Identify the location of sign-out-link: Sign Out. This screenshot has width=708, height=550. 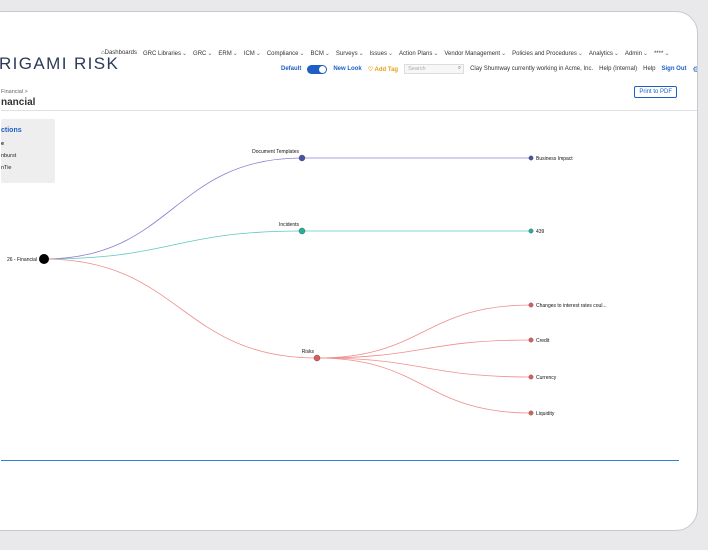
(674, 69).